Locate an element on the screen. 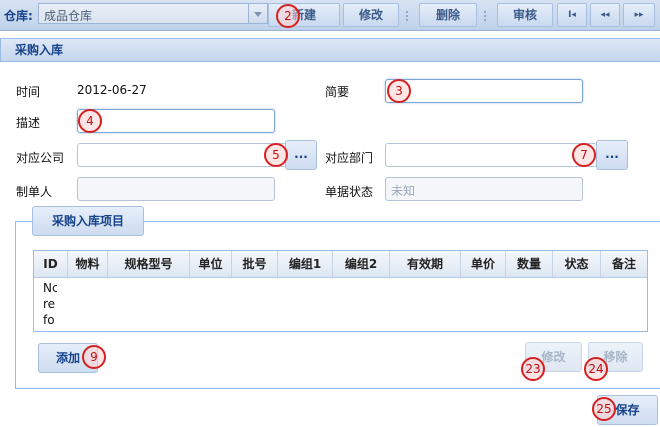 The width and height of the screenshot is (660, 427). summary-input is located at coordinates (484, 91).